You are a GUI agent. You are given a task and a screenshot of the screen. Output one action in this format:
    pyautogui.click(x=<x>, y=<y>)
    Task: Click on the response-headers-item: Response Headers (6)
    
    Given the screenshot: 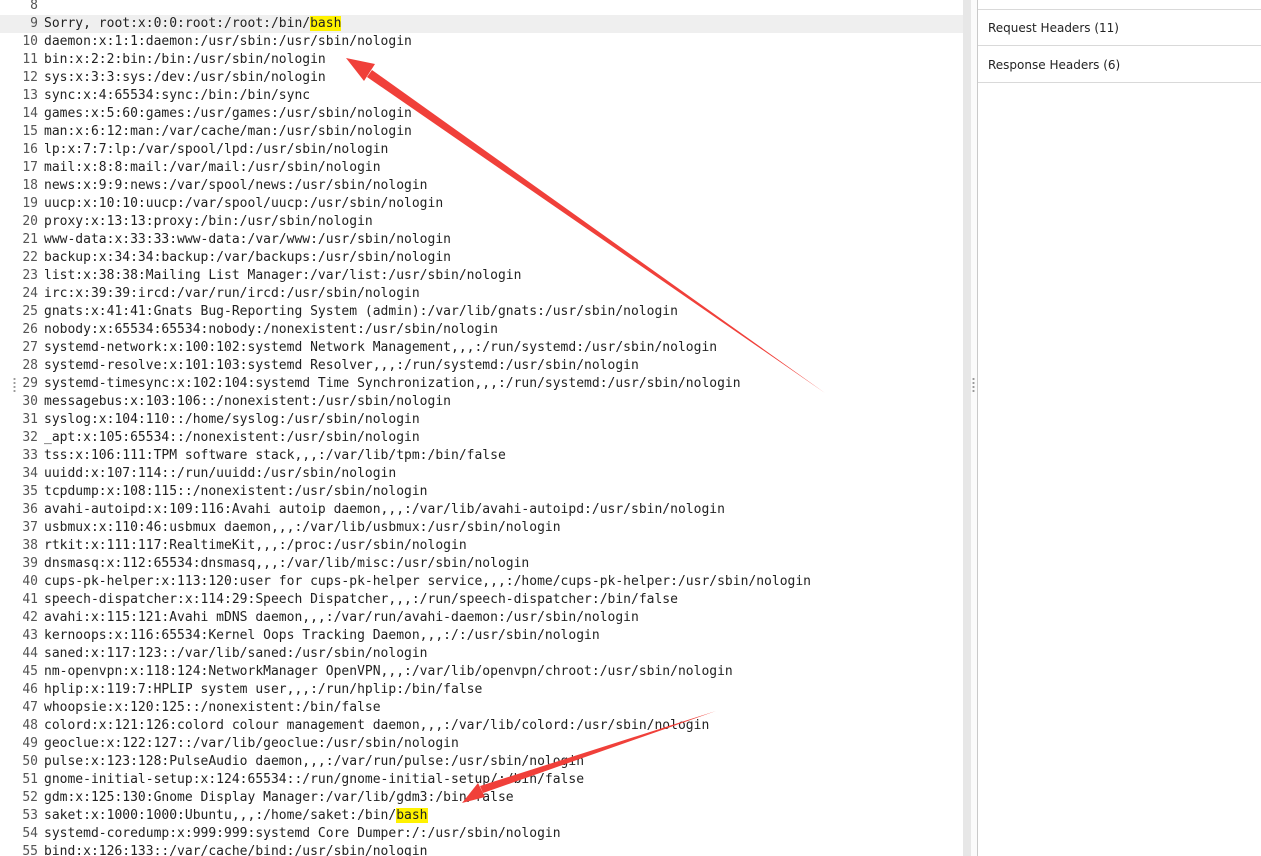 What is the action you would take?
    pyautogui.click(x=1119, y=65)
    